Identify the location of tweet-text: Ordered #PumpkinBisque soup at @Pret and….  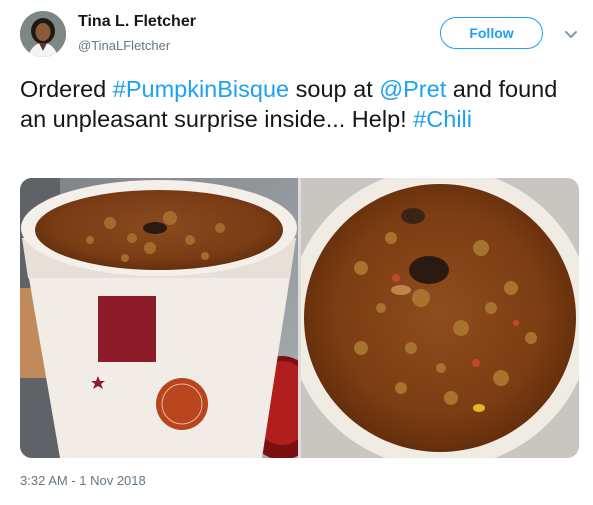
(300, 104).